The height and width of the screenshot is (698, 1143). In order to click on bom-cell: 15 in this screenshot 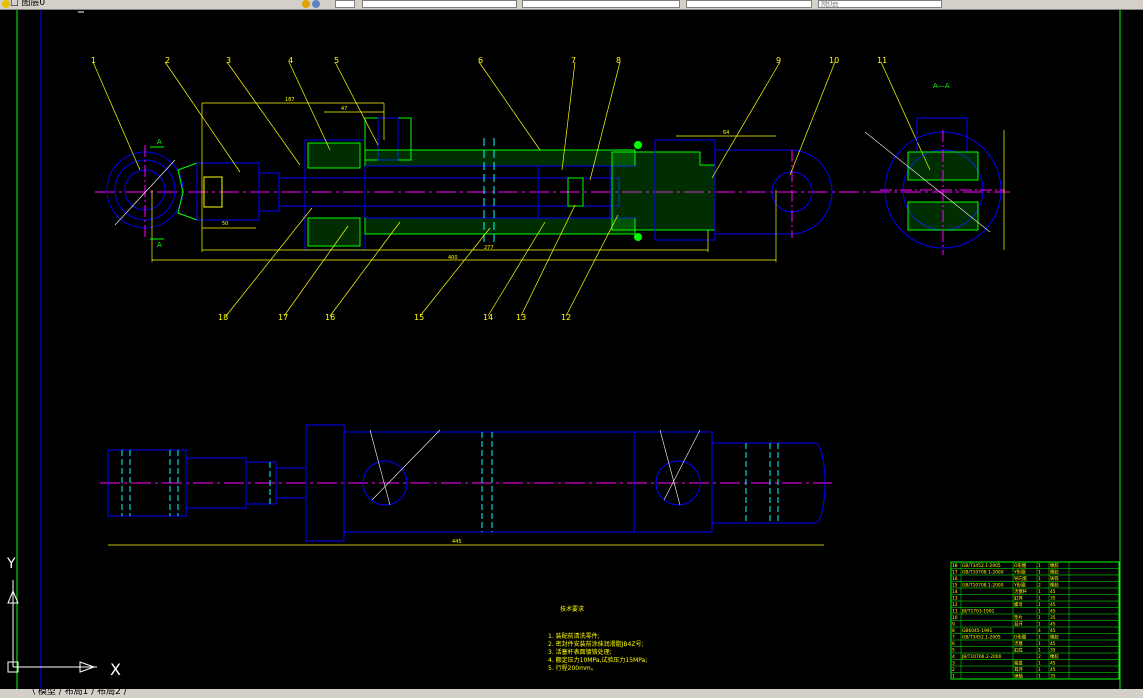, I will do `click(955, 586)`.